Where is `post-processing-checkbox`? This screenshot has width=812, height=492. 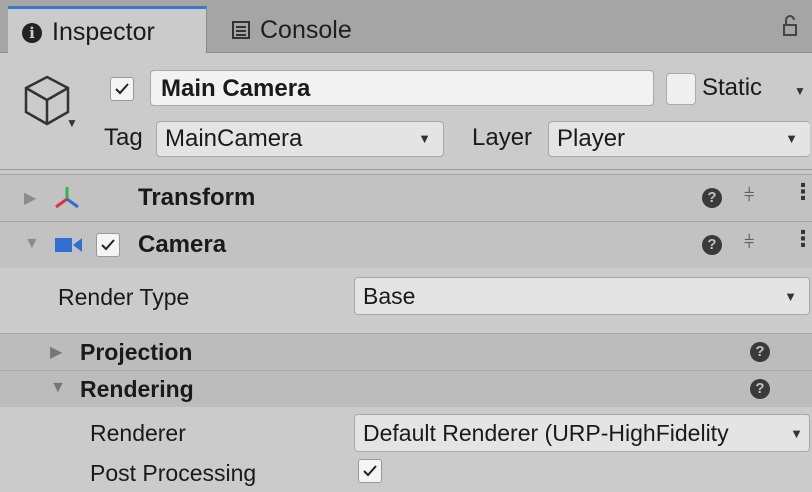 post-processing-checkbox is located at coordinates (370, 471).